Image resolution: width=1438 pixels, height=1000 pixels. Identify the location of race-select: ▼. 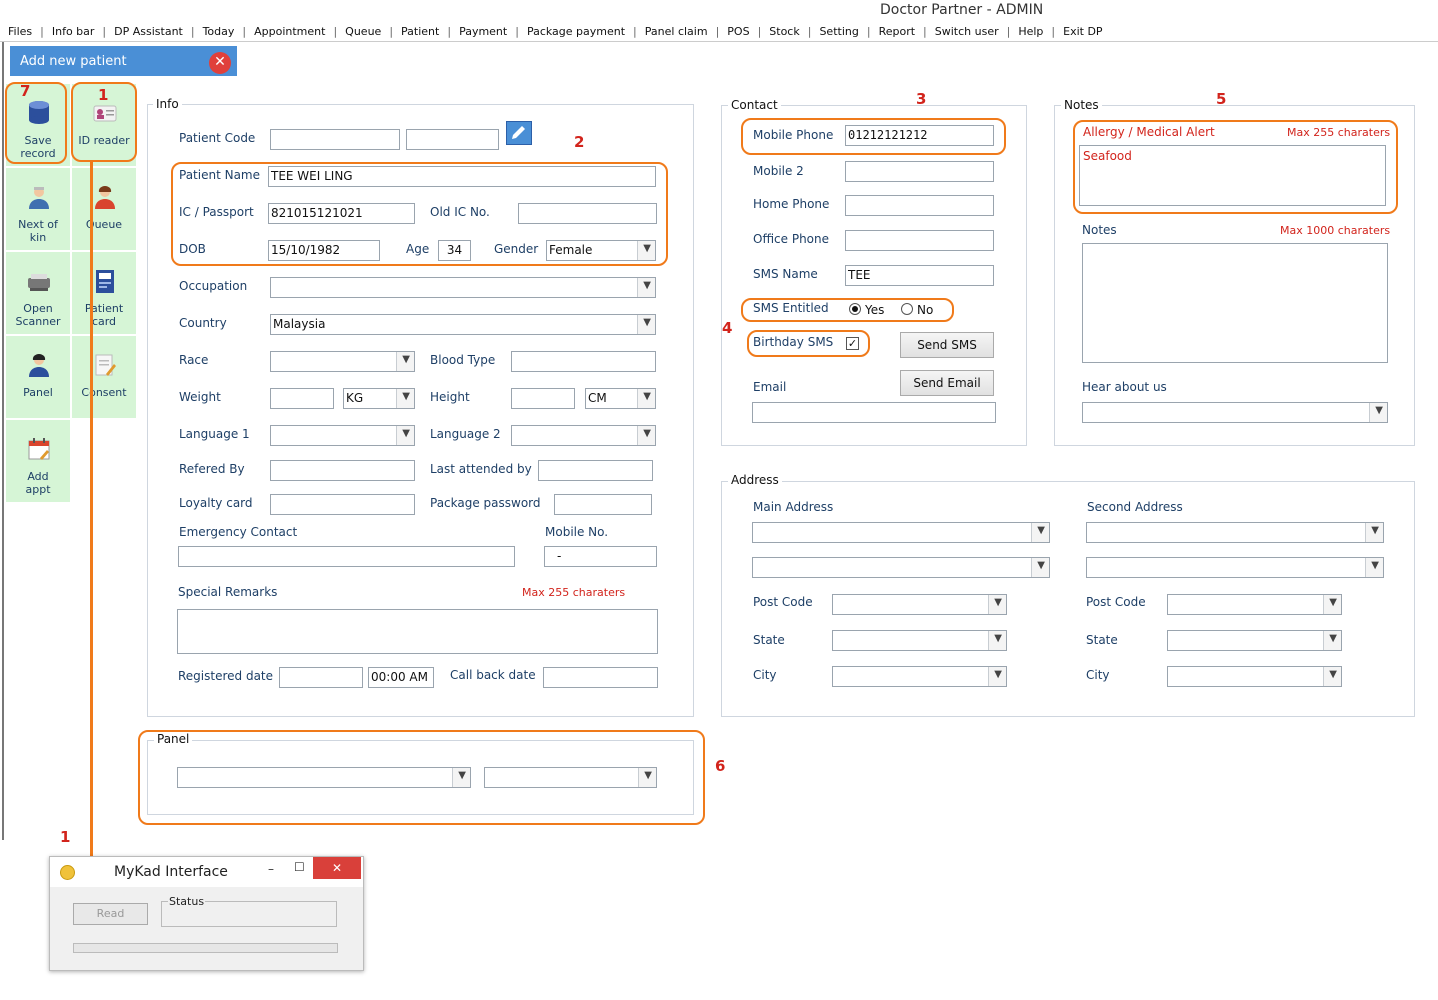
(342, 361).